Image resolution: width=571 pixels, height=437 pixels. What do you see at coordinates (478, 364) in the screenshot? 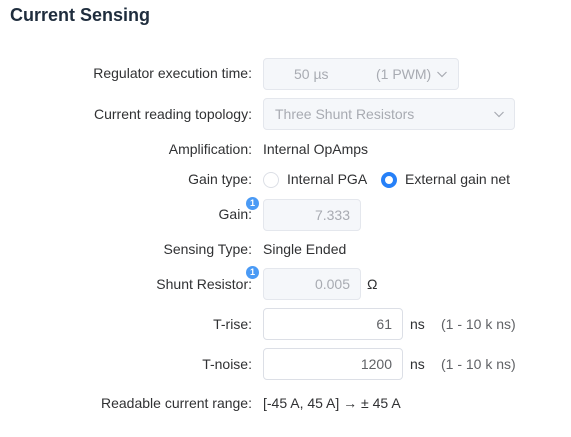
I see `t-noise-range: (1 - 10 k ns)` at bounding box center [478, 364].